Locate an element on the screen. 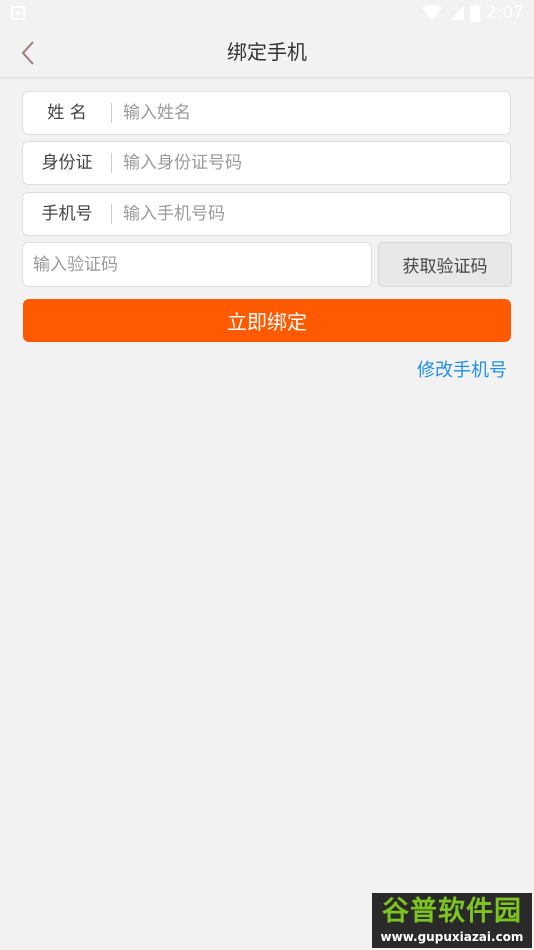 The image size is (534, 950). verification-code-field is located at coordinates (197, 264).